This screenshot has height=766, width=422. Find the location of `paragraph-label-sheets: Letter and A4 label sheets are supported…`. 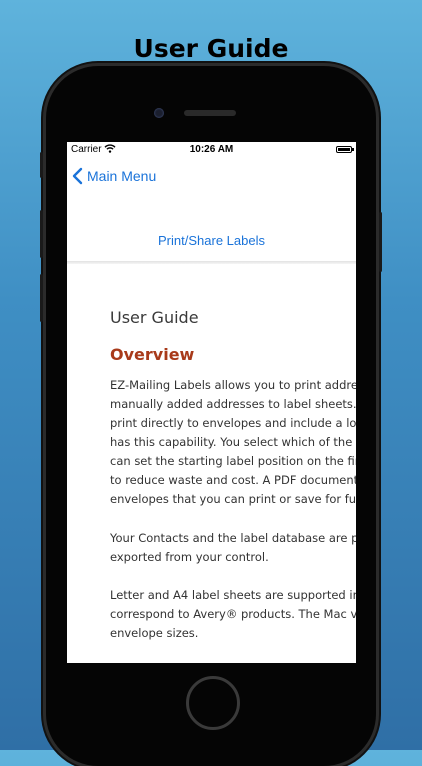

paragraph-label-sheets: Letter and A4 label sheets are supported… is located at coordinates (233, 614).